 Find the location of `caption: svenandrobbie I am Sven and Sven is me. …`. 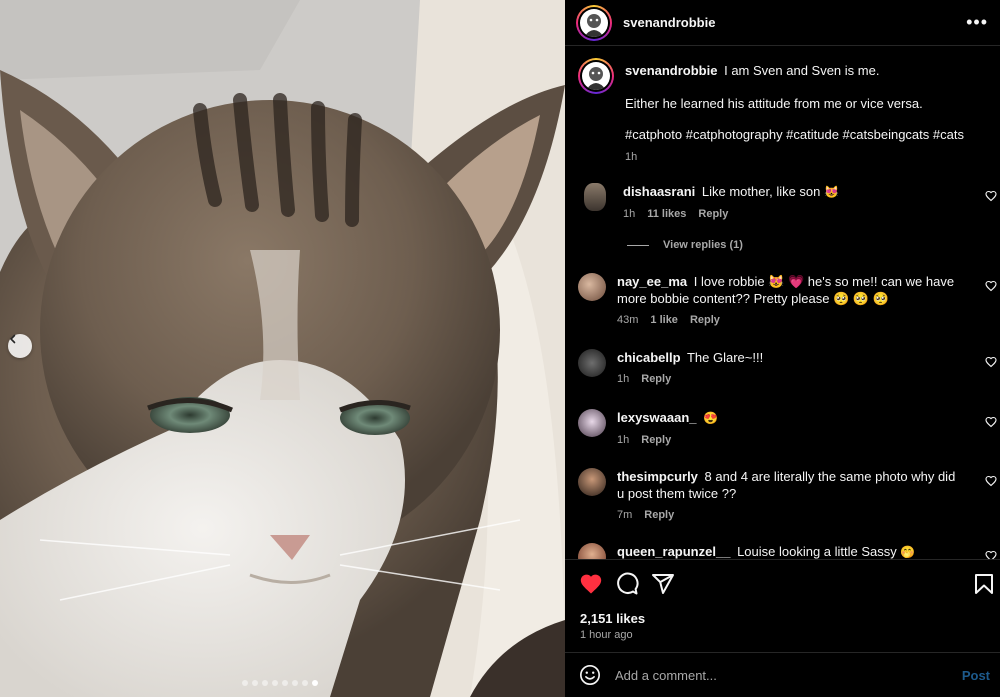

caption: svenandrobbie I am Sven and Sven is me. … is located at coordinates (782, 112).